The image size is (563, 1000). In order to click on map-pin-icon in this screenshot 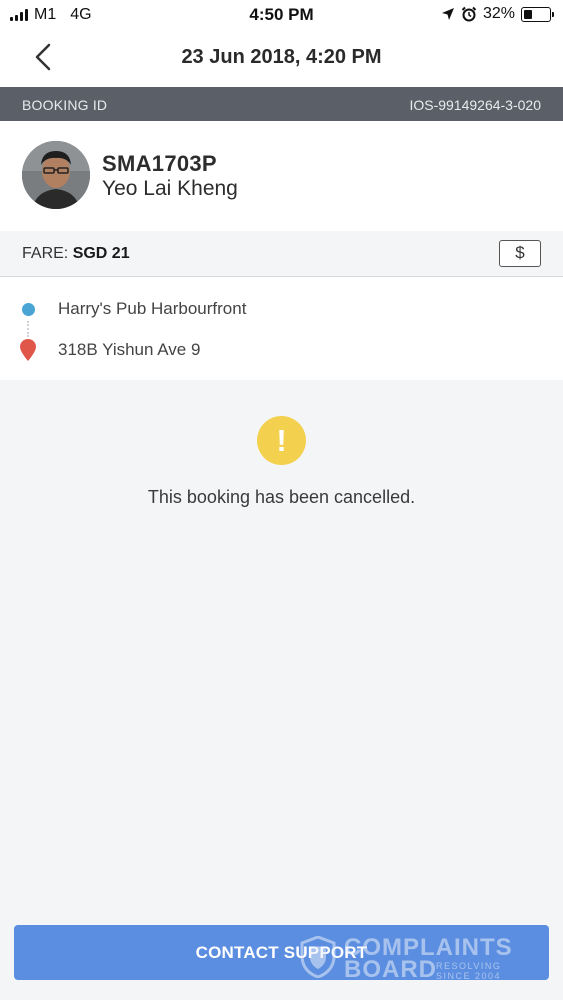, I will do `click(28, 350)`.